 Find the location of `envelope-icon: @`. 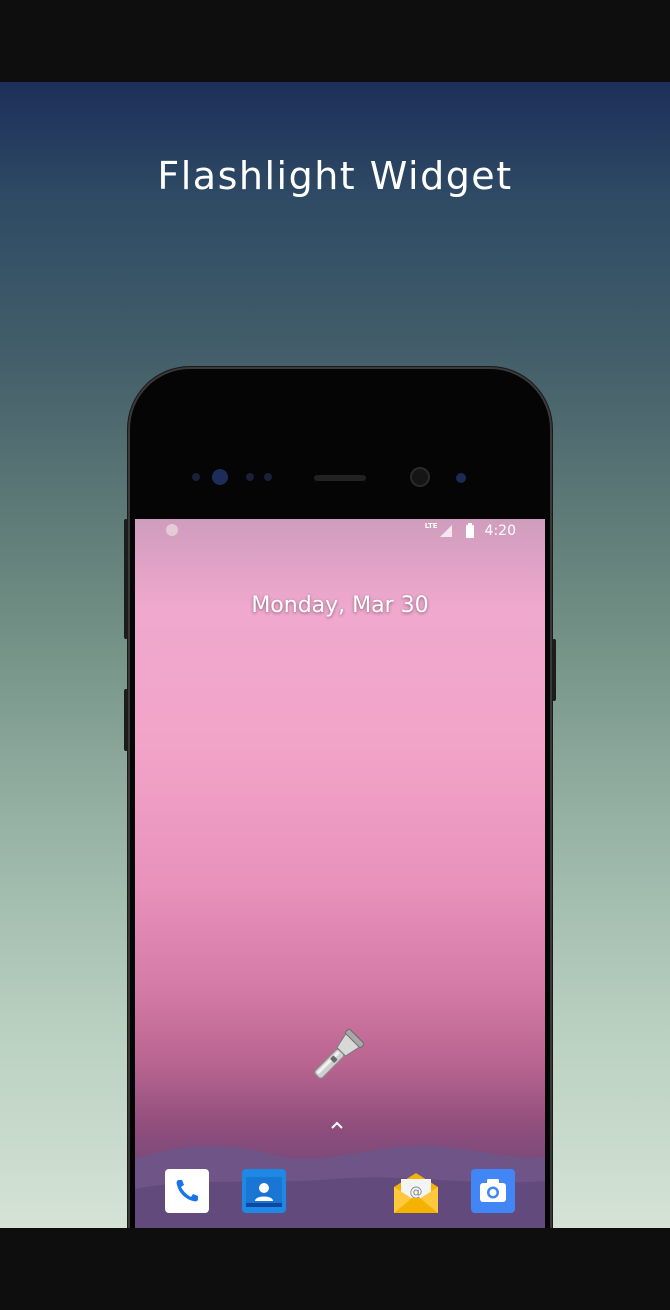

envelope-icon: @ is located at coordinates (416, 1193).